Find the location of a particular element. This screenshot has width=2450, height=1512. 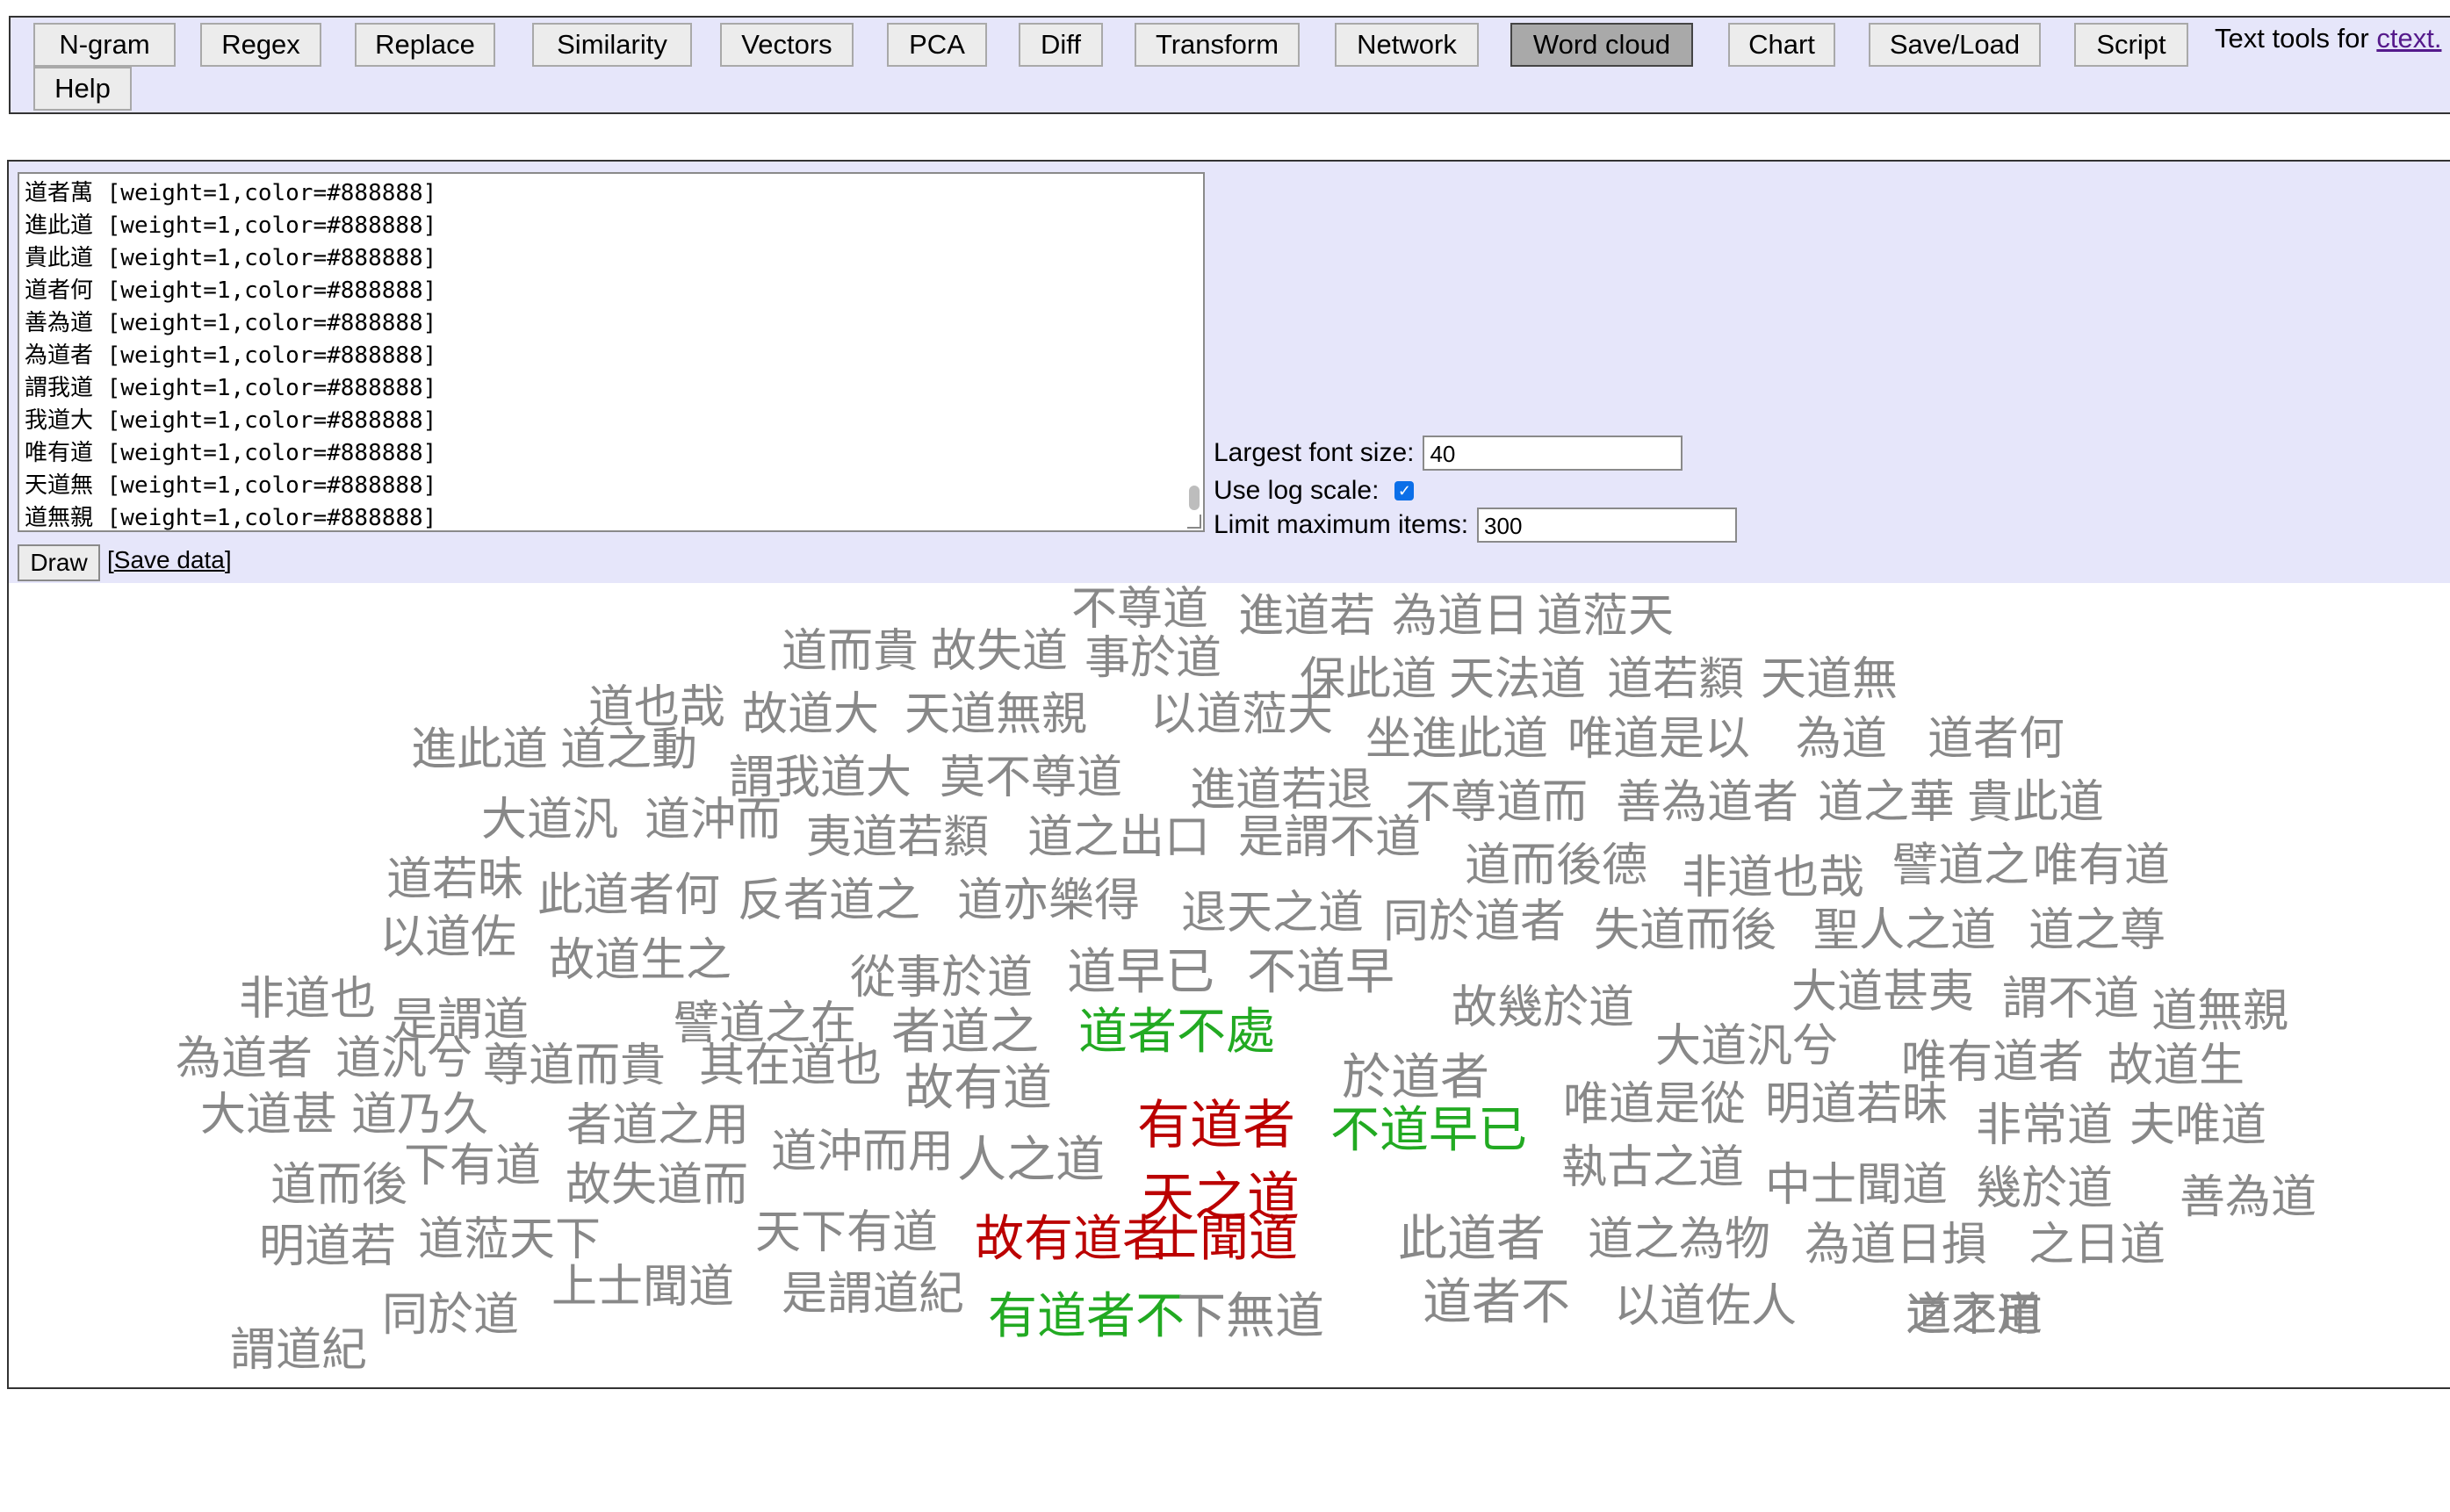

tab-diff: Diff is located at coordinates (1061, 45).